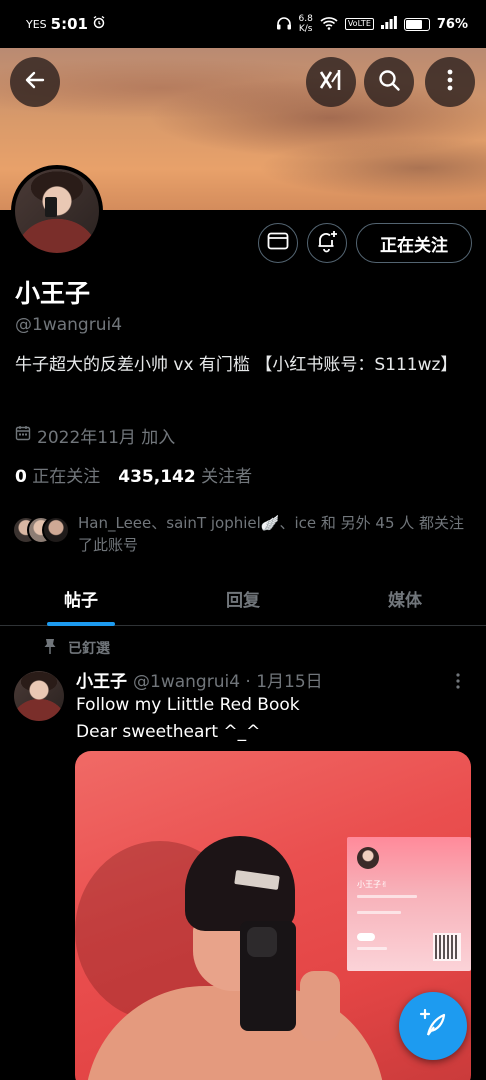 Image resolution: width=486 pixels, height=1080 pixels. I want to click on pinned-indicator: 已釘選, so click(77, 648).